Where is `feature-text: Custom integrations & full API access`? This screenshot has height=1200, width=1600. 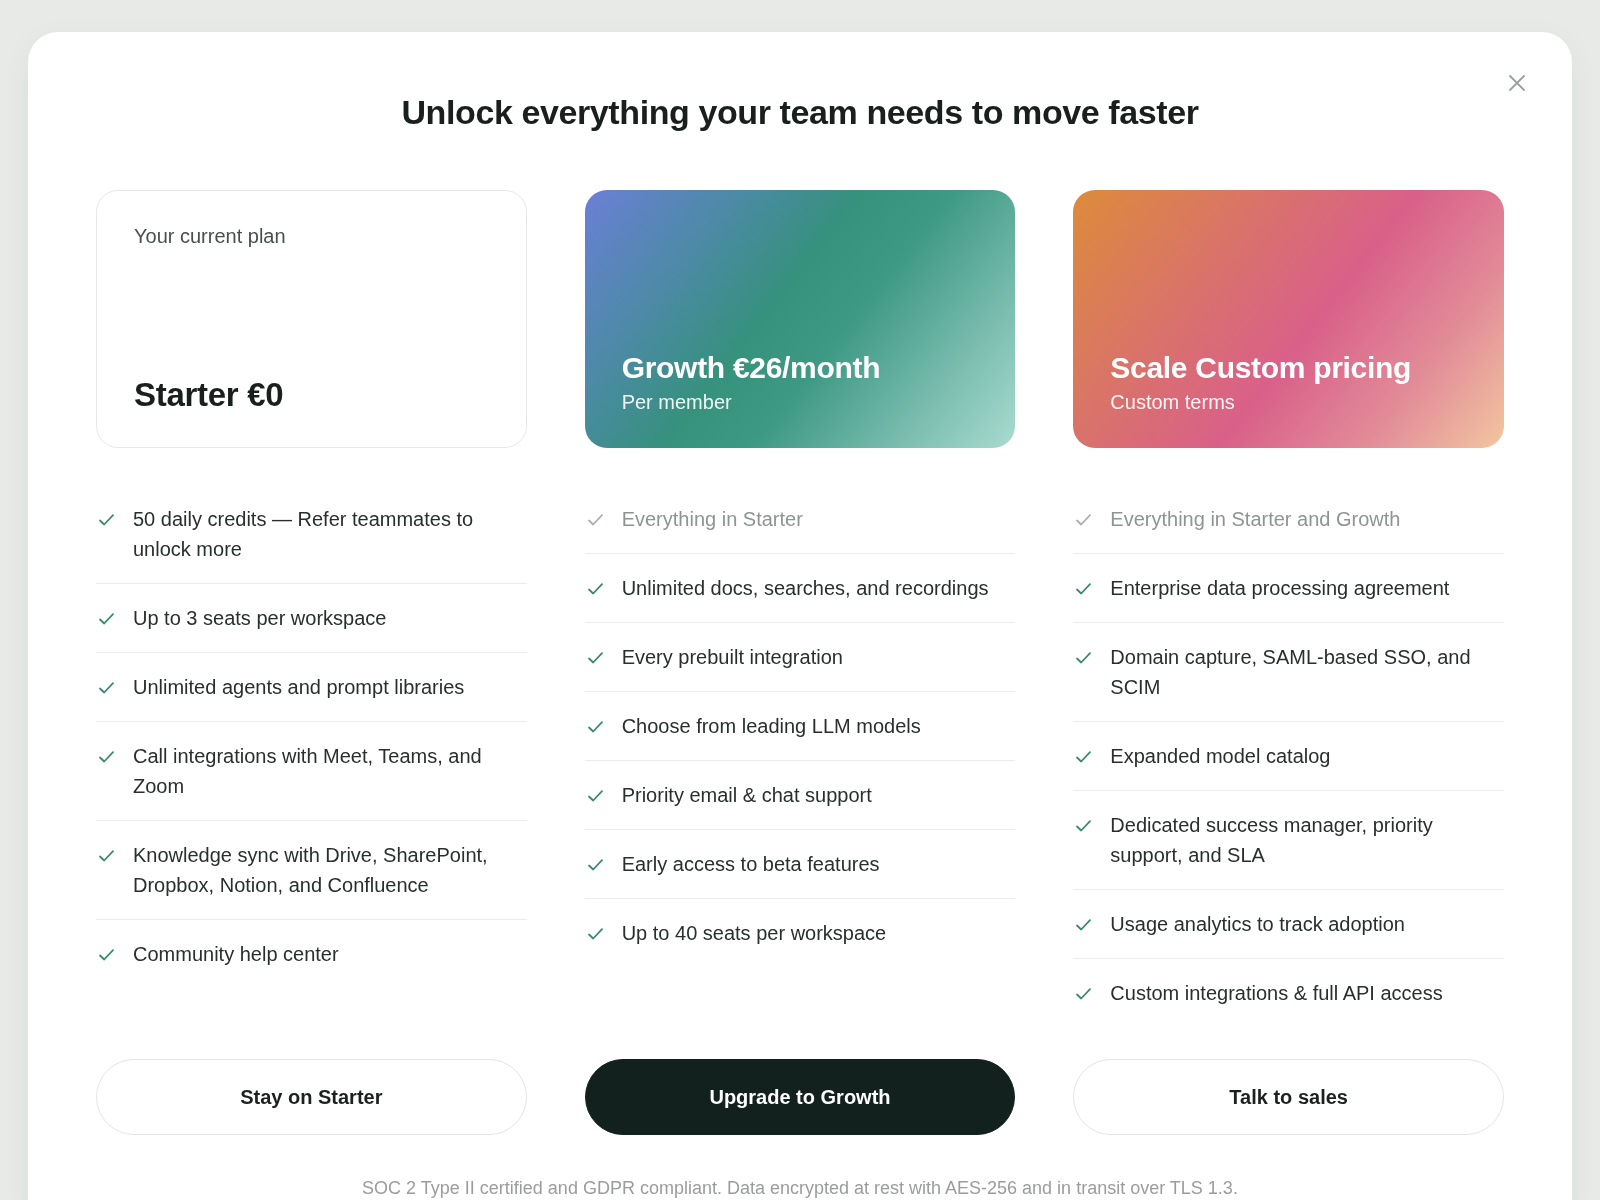 feature-text: Custom integrations & full API access is located at coordinates (1276, 993).